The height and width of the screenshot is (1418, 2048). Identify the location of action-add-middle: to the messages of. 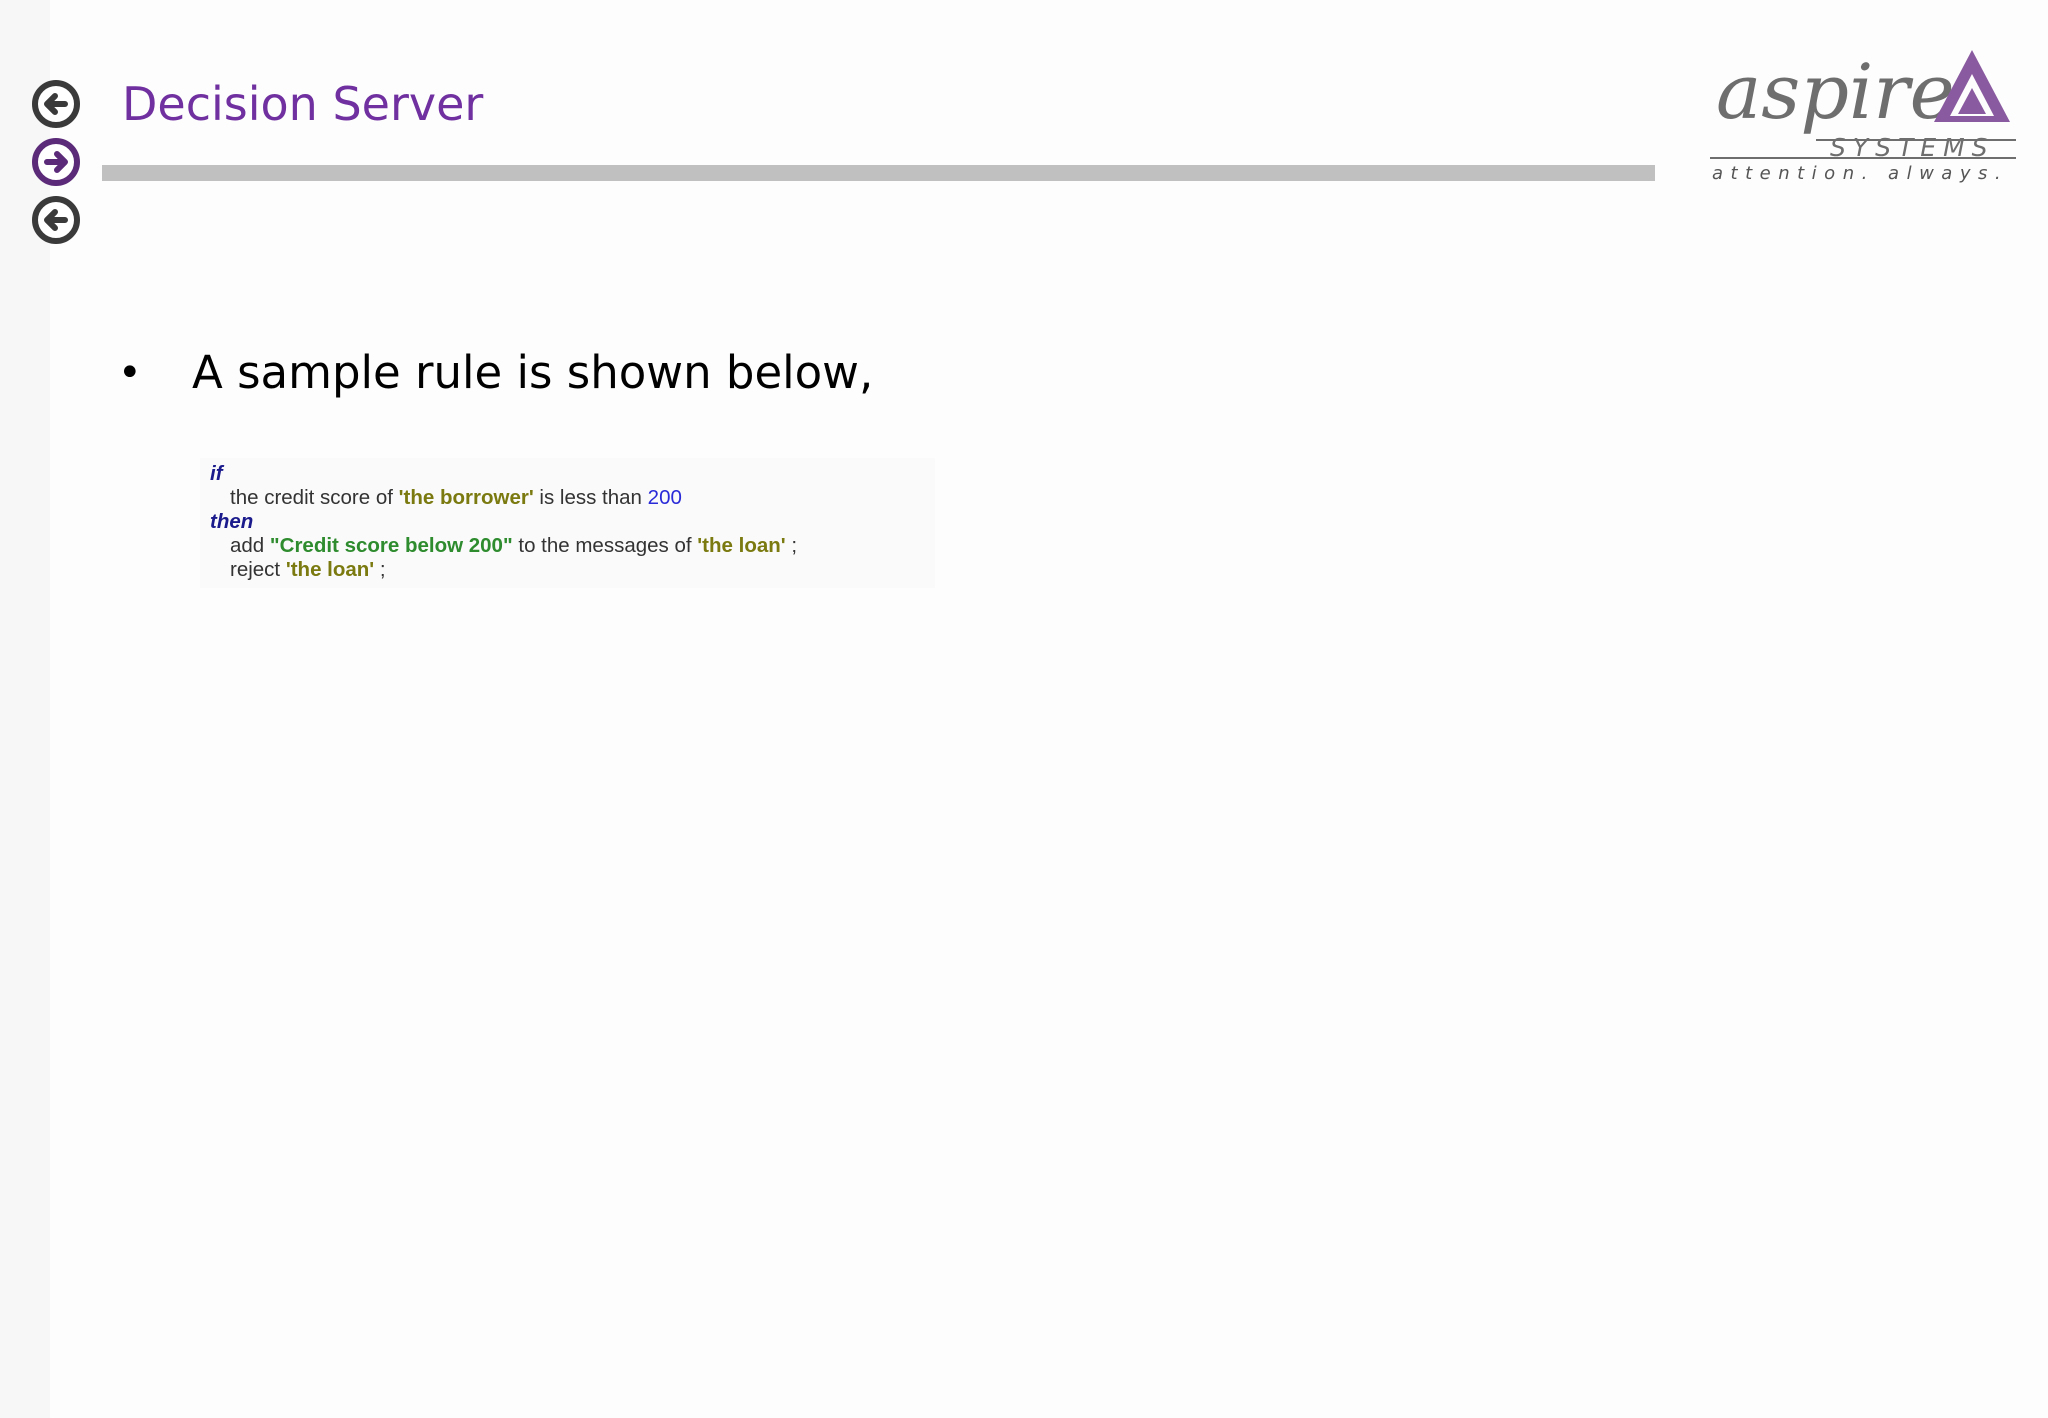
(605, 545).